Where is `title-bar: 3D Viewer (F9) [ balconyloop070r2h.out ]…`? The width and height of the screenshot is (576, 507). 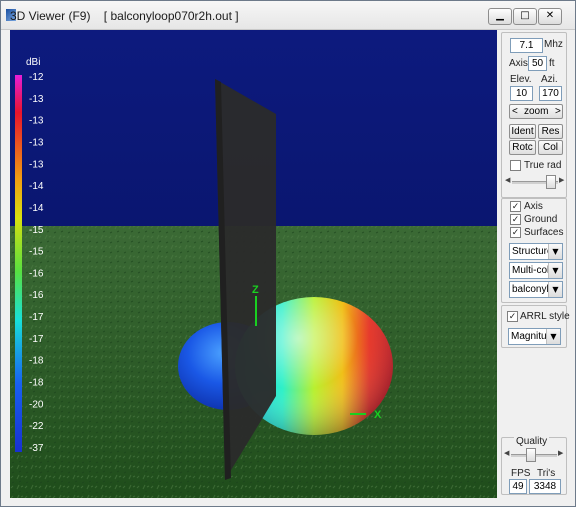
title-bar: 3D Viewer (F9) [ balconyloop070r2h.out ]… is located at coordinates (288, 15).